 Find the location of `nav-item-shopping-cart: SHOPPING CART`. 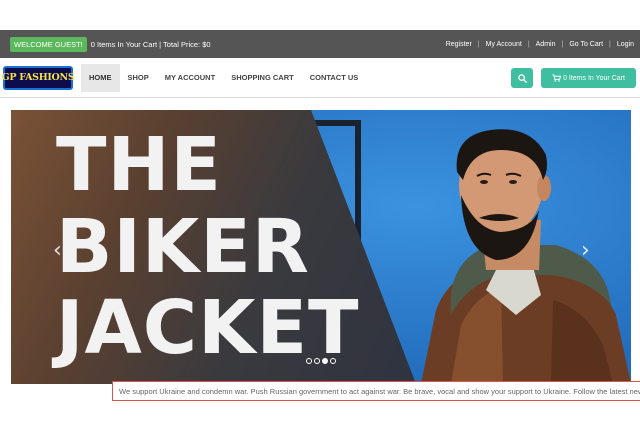

nav-item-shopping-cart: SHOPPING CART is located at coordinates (262, 78).